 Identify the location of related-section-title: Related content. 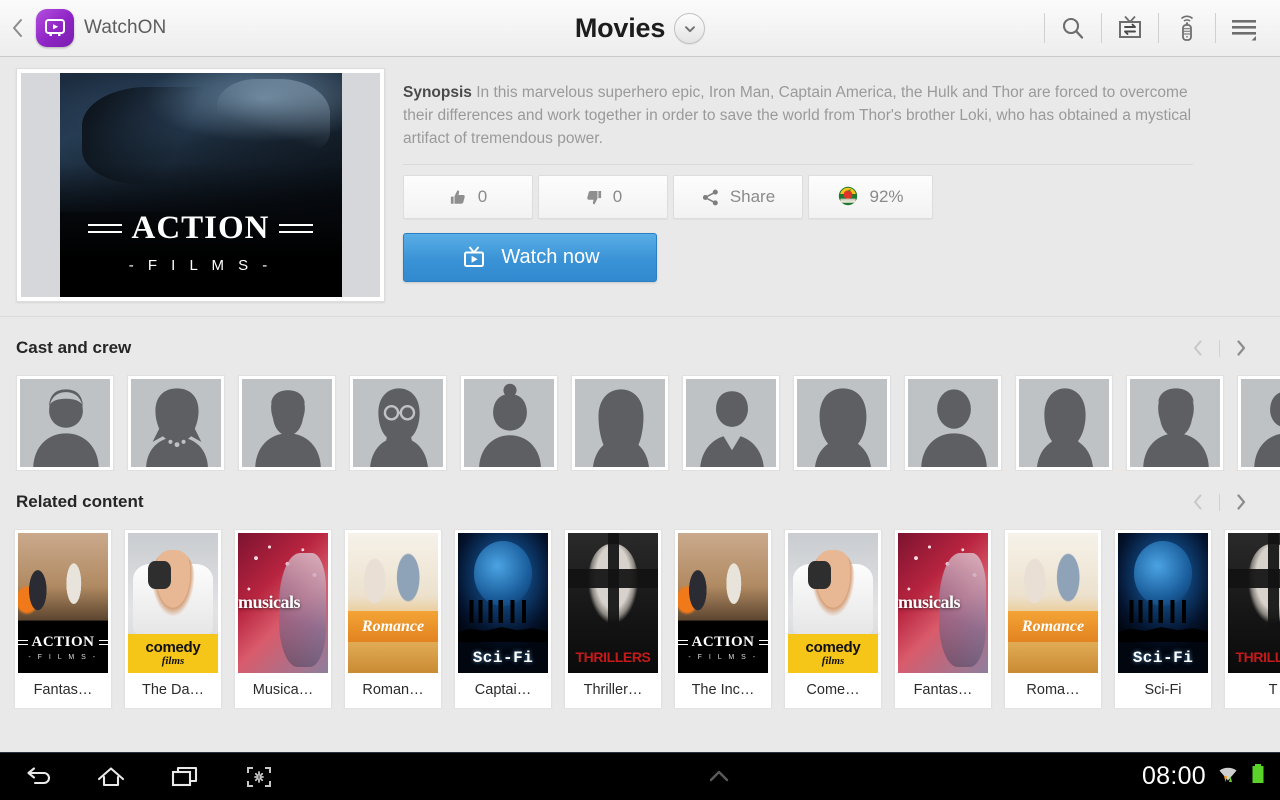
(80, 501).